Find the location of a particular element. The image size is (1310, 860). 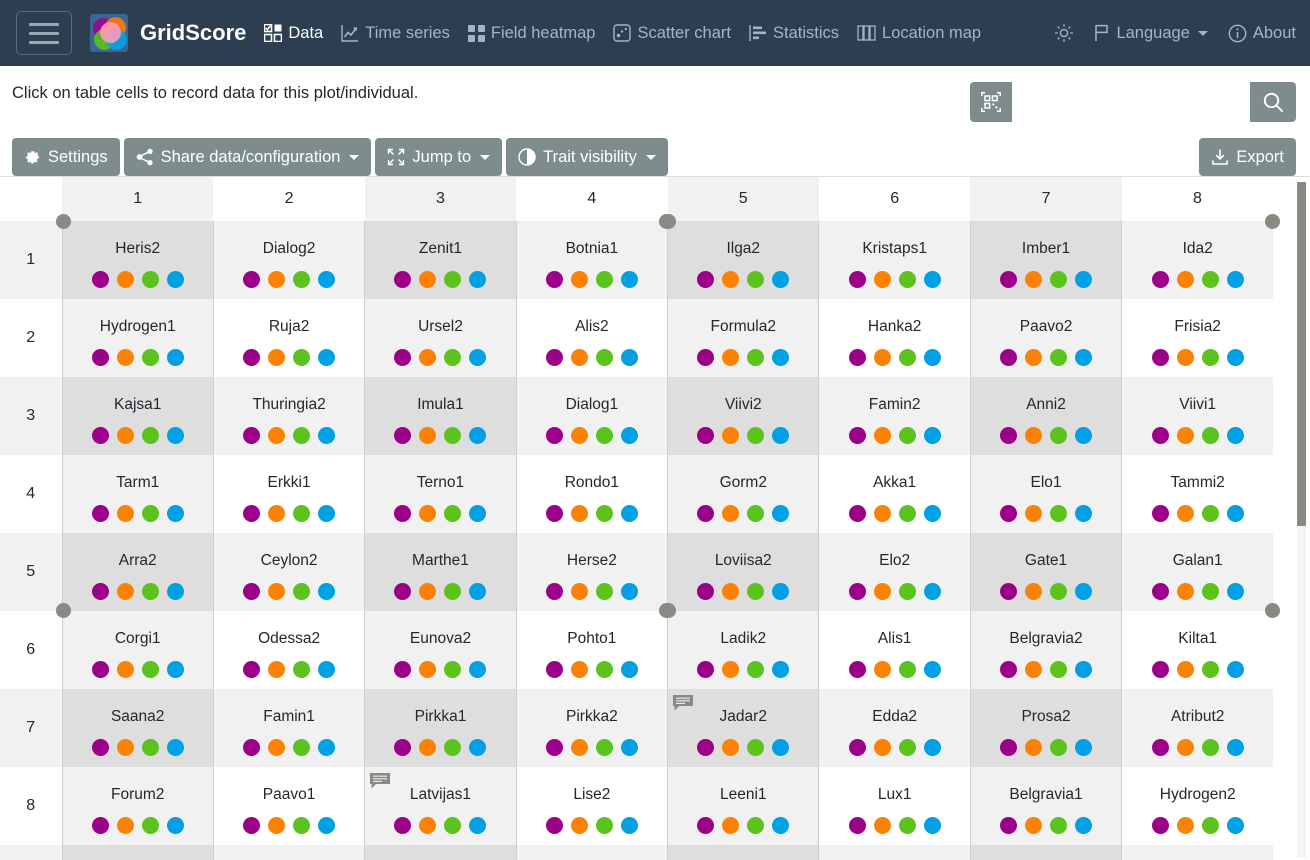

grid-cell: Lise2 is located at coordinates (591, 806).